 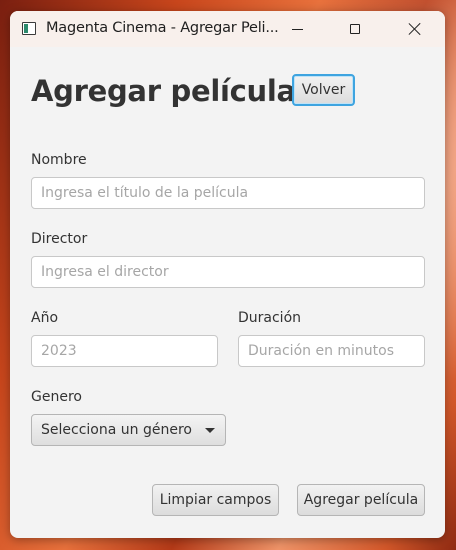 What do you see at coordinates (228, 193) in the screenshot?
I see `nombre-input` at bounding box center [228, 193].